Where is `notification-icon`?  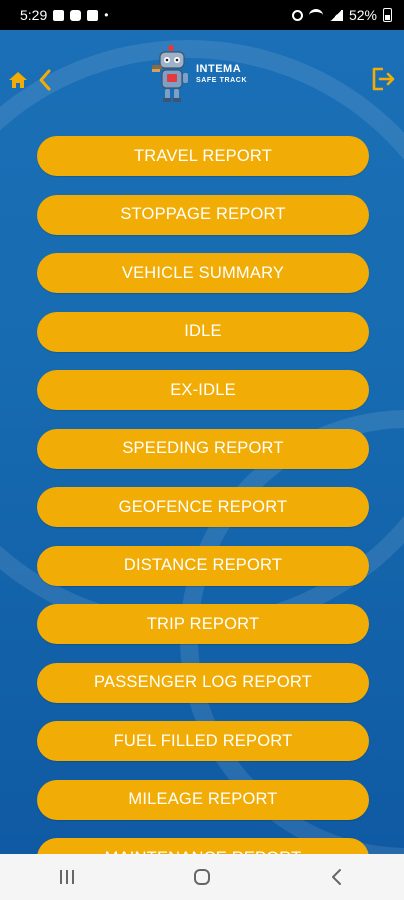 notification-icon is located at coordinates (59, 15).